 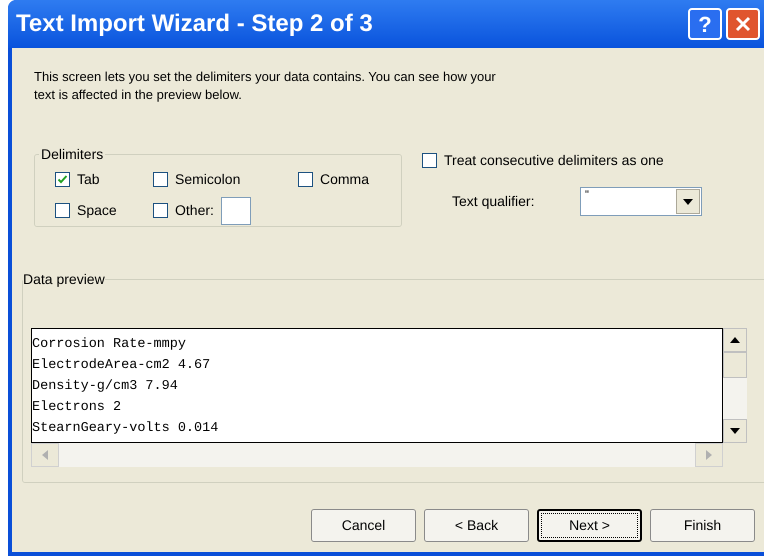 What do you see at coordinates (735, 365) in the screenshot?
I see `scroll-thumb` at bounding box center [735, 365].